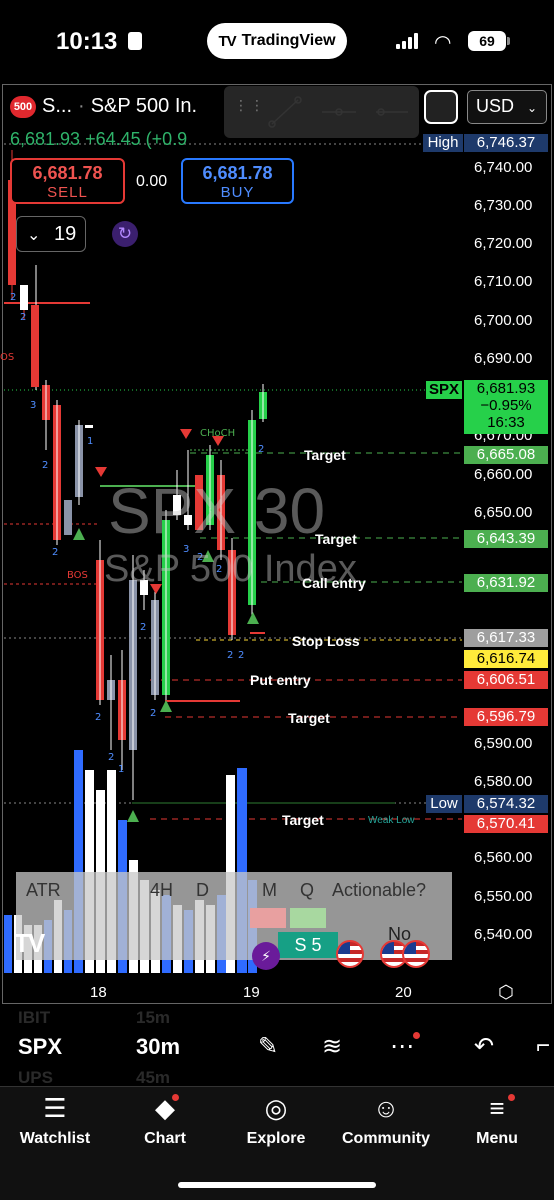  I want to click on tab-label: Menu, so click(497, 1138).